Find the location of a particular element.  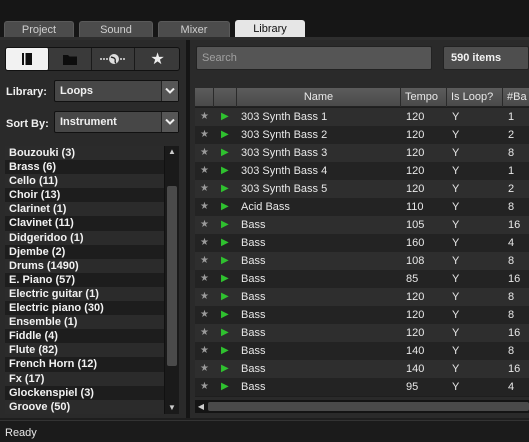

folder-button is located at coordinates (70, 59).